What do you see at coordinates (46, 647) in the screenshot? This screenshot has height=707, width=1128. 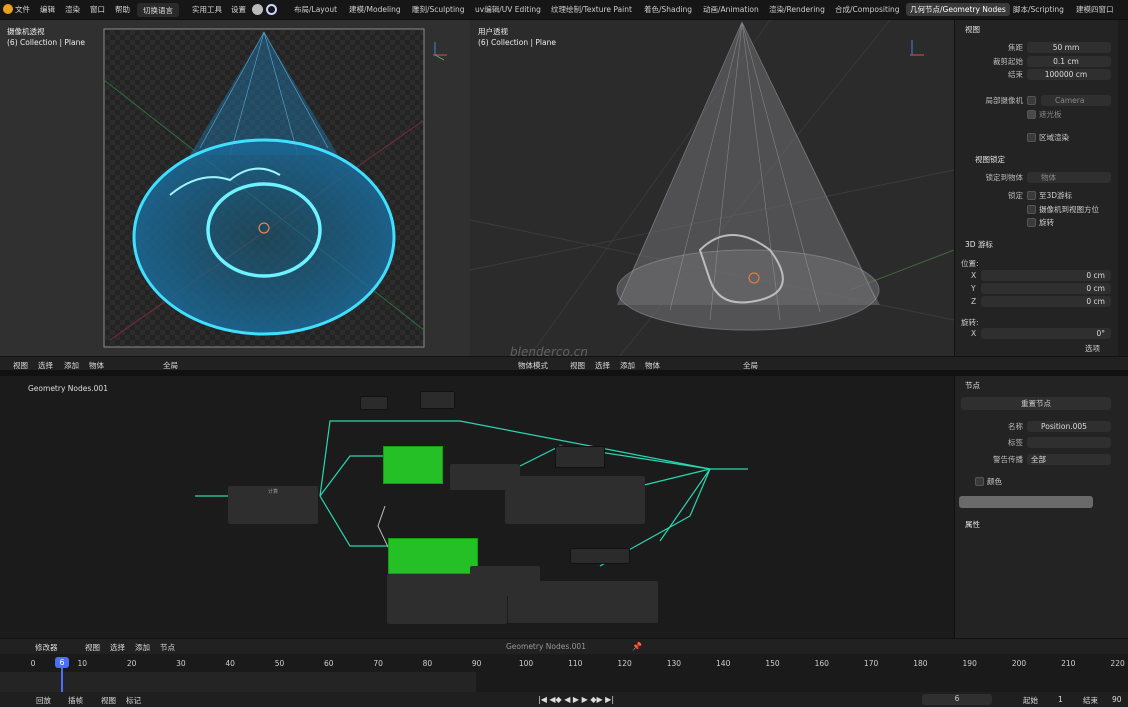 I see `header-modifier: 修改器` at bounding box center [46, 647].